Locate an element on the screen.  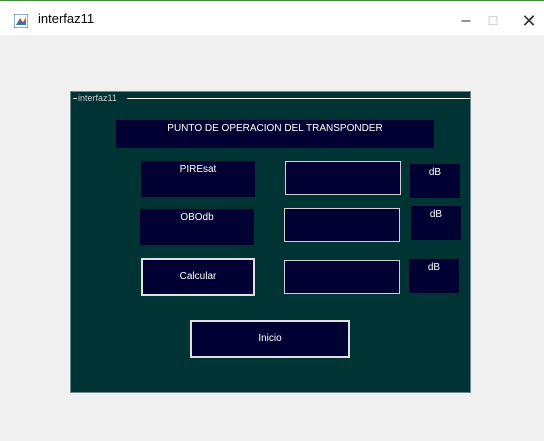
header-label: PUNTO DE OPERACION DEL TRANSPONDER is located at coordinates (275, 134).